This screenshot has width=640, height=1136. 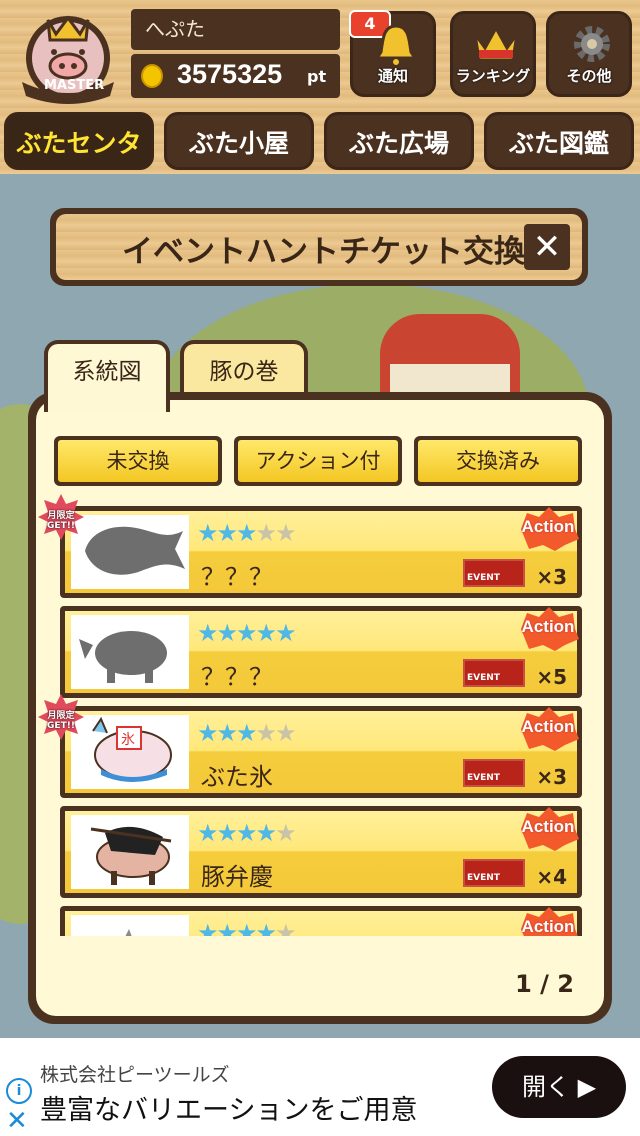 I want to click on ranking-label: ランキング, so click(x=493, y=76).